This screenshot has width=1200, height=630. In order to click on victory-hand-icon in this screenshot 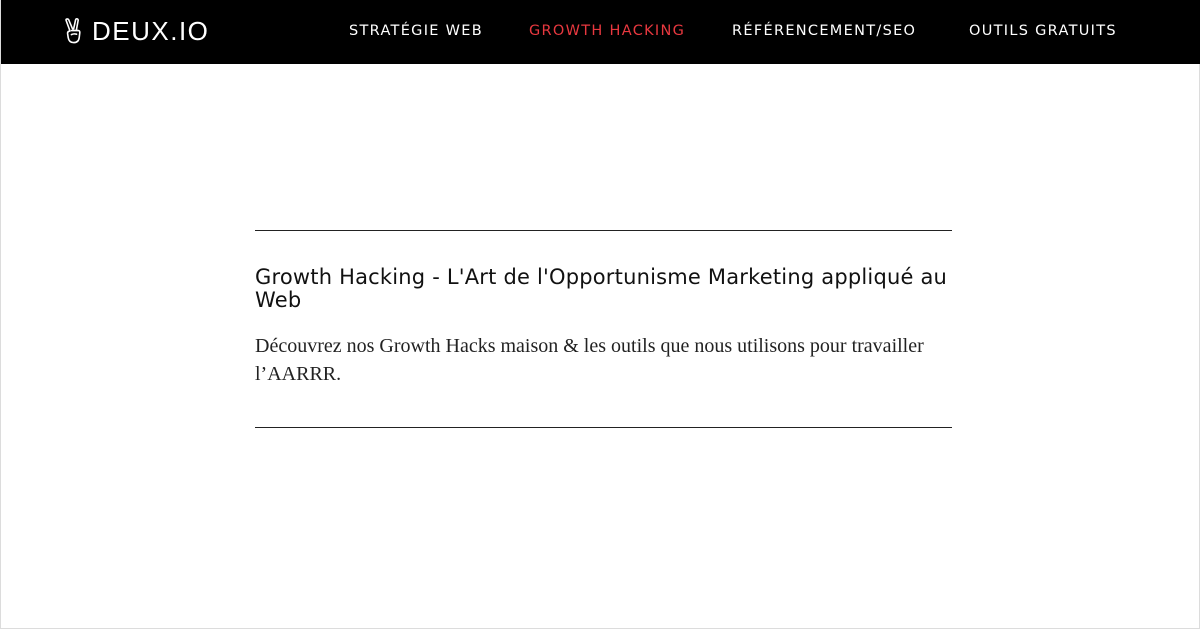, I will do `click(73, 31)`.